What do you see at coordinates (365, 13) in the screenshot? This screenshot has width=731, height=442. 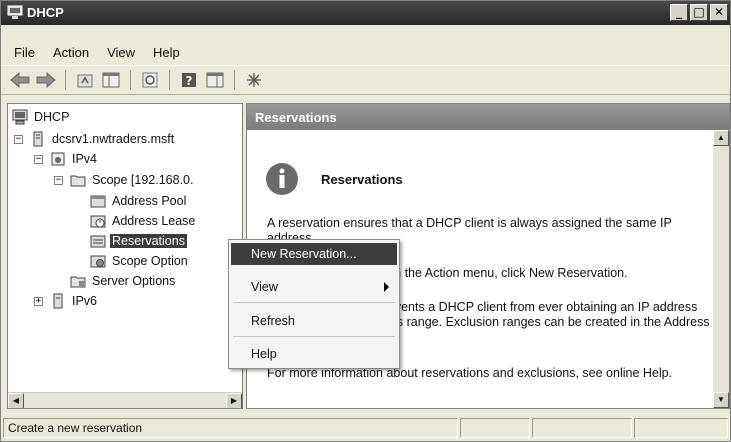 I see `title-bar: DHCP _ □ ✕` at bounding box center [365, 13].